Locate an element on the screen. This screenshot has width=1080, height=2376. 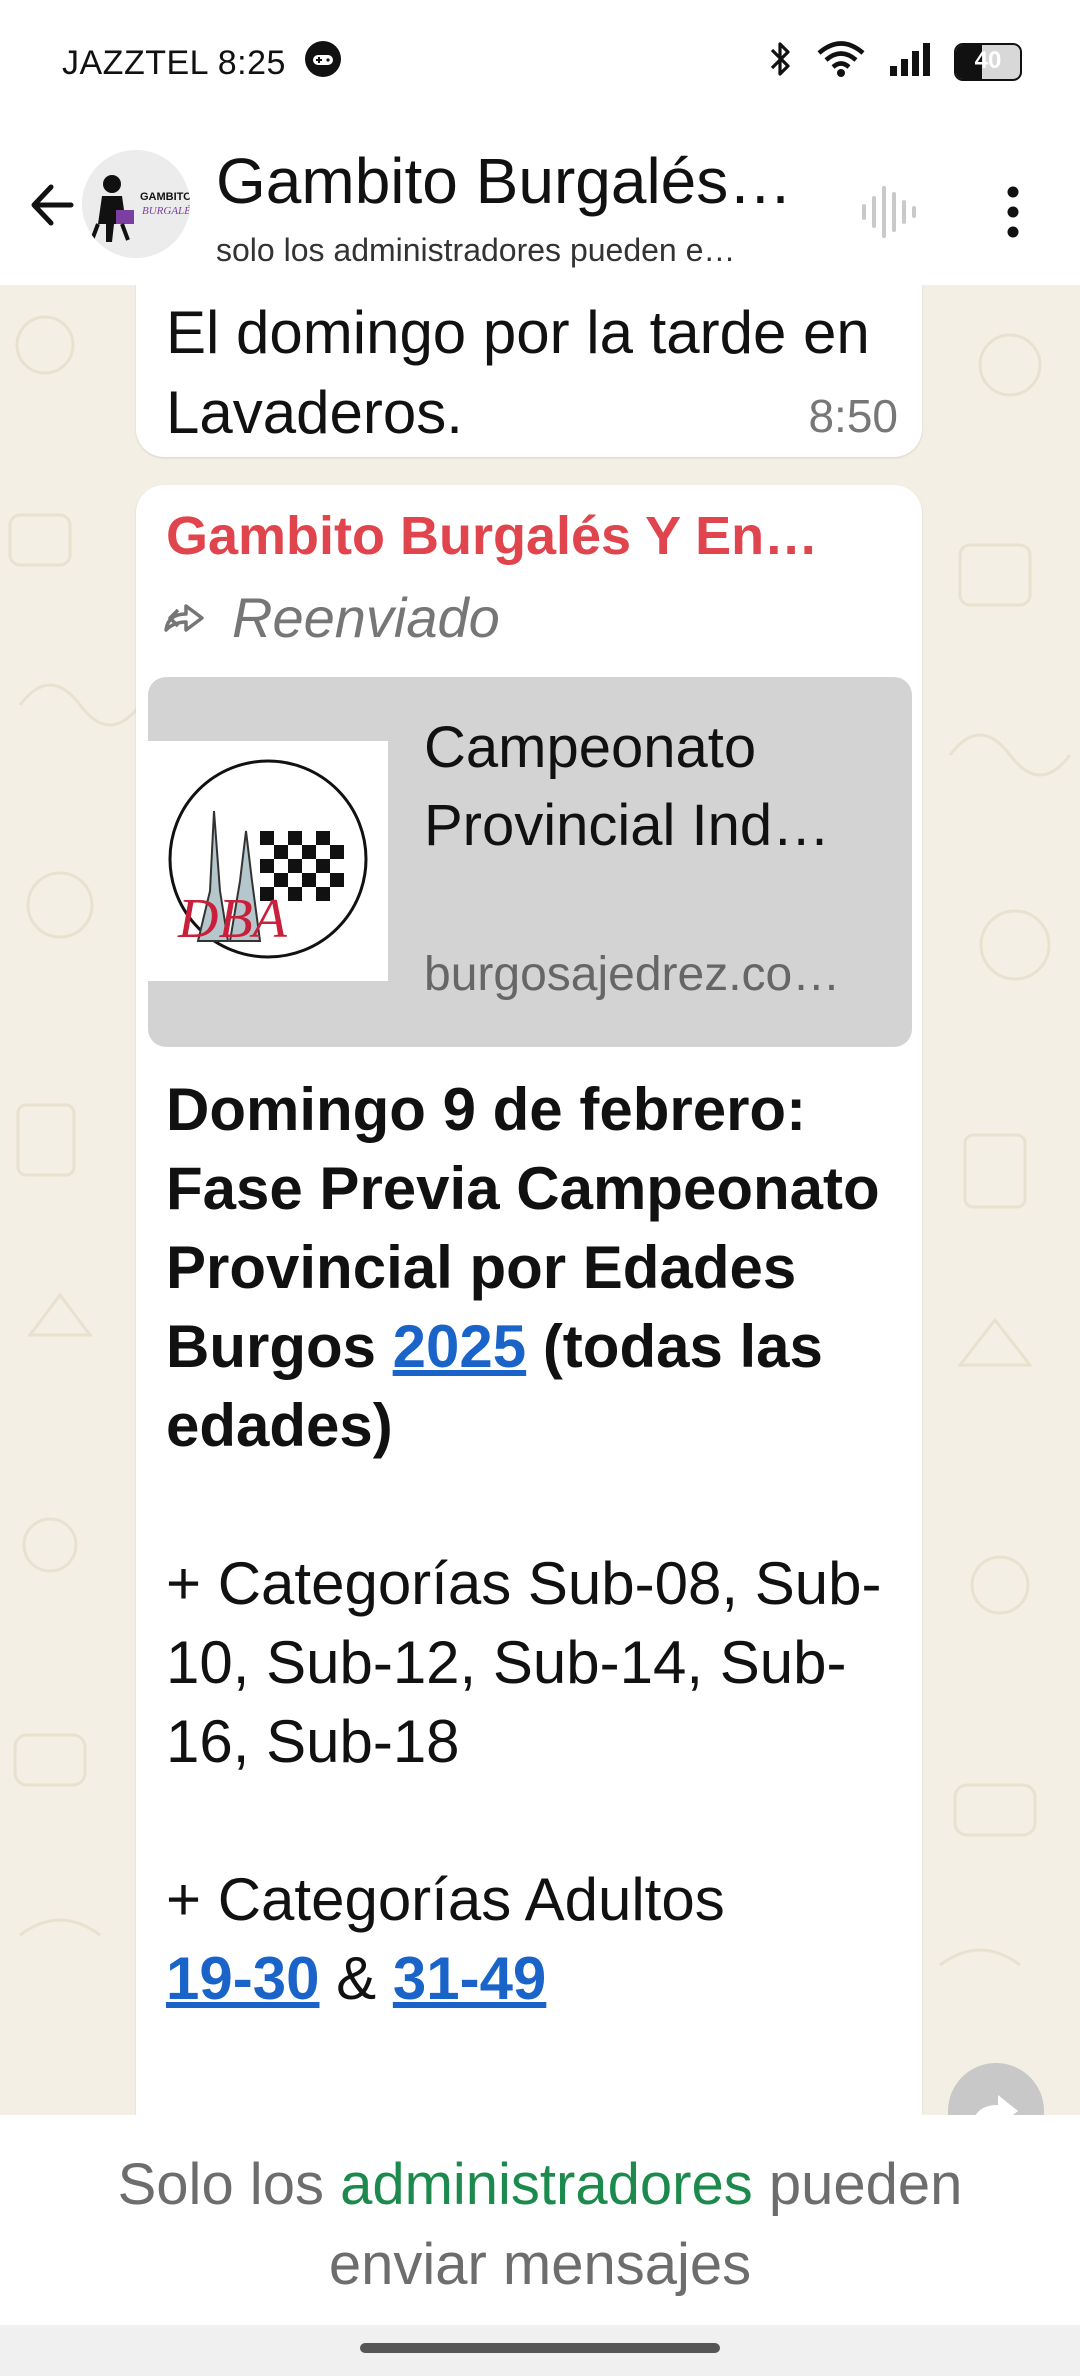
status-left: JAZZTEL 8:25 is located at coordinates (202, 63).